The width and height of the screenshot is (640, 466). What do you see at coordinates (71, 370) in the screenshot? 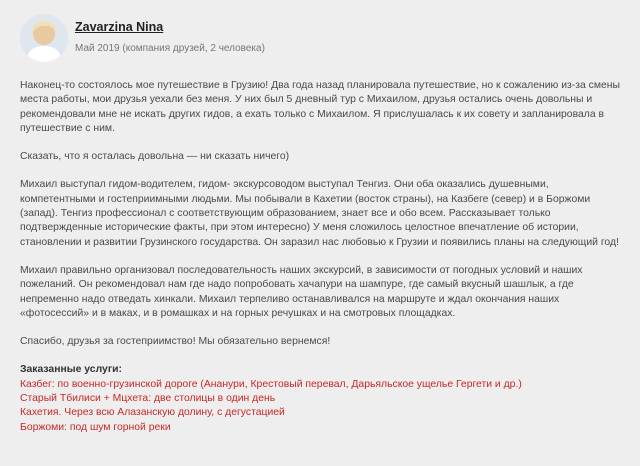
I see `ordered-services-title: Заказанные услуги:` at bounding box center [71, 370].